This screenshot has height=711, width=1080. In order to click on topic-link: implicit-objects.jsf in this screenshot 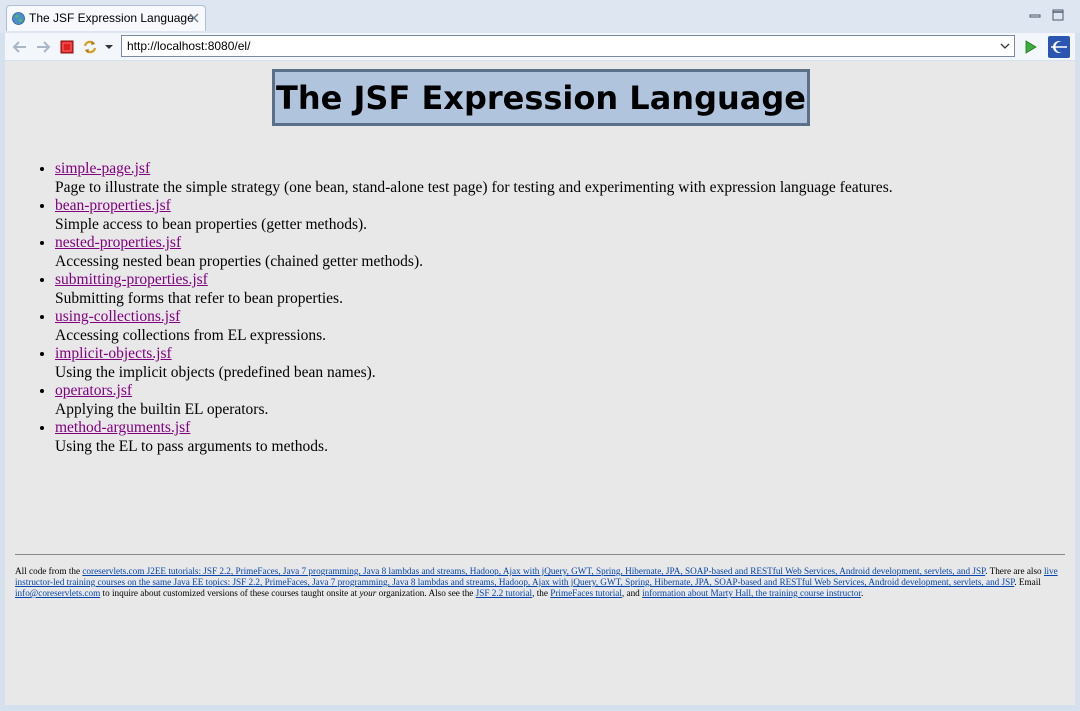, I will do `click(113, 353)`.